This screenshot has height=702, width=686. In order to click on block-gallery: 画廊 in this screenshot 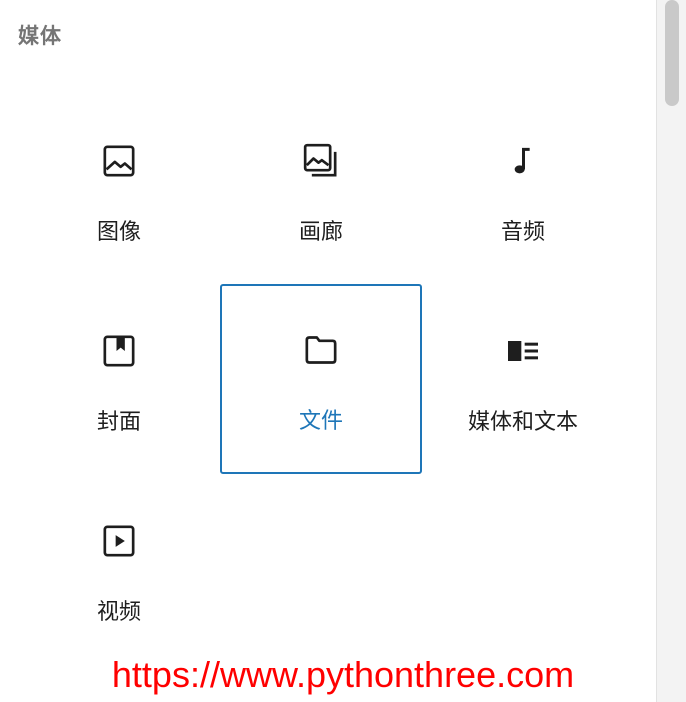, I will do `click(321, 189)`.